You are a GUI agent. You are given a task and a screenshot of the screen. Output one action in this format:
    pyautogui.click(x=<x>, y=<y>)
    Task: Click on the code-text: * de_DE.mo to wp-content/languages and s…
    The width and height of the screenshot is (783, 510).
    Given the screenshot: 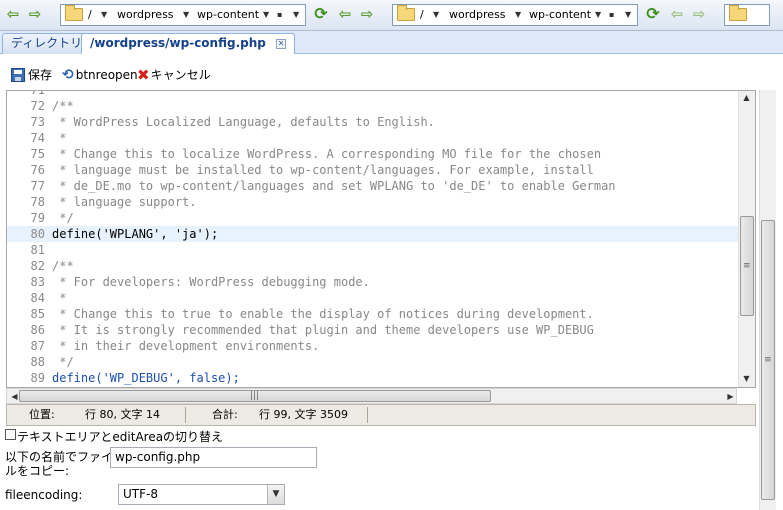 What is the action you would take?
    pyautogui.click(x=334, y=186)
    